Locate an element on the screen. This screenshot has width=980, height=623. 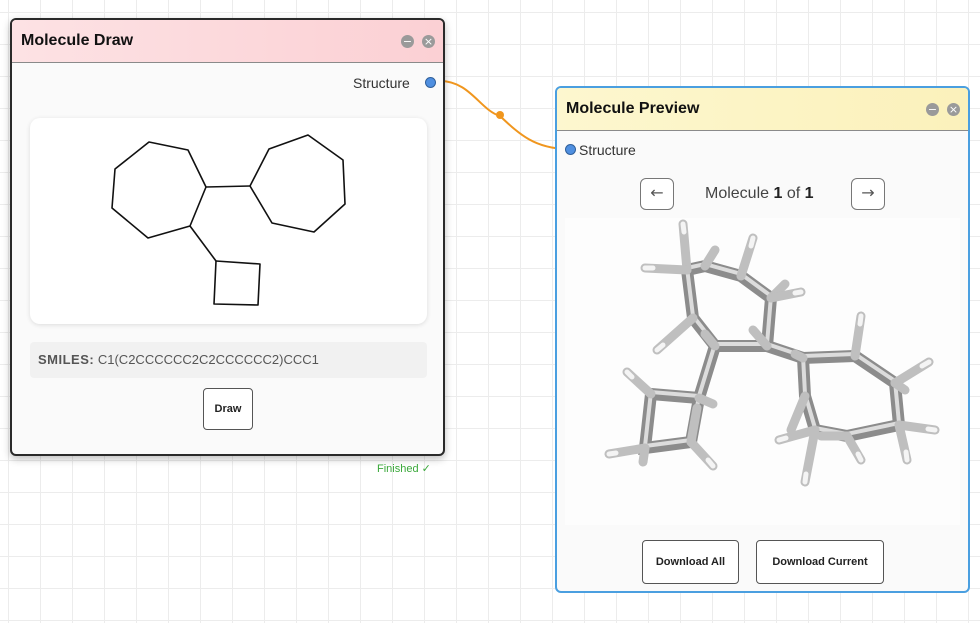
prev-molecule-button: ← is located at coordinates (657, 194).